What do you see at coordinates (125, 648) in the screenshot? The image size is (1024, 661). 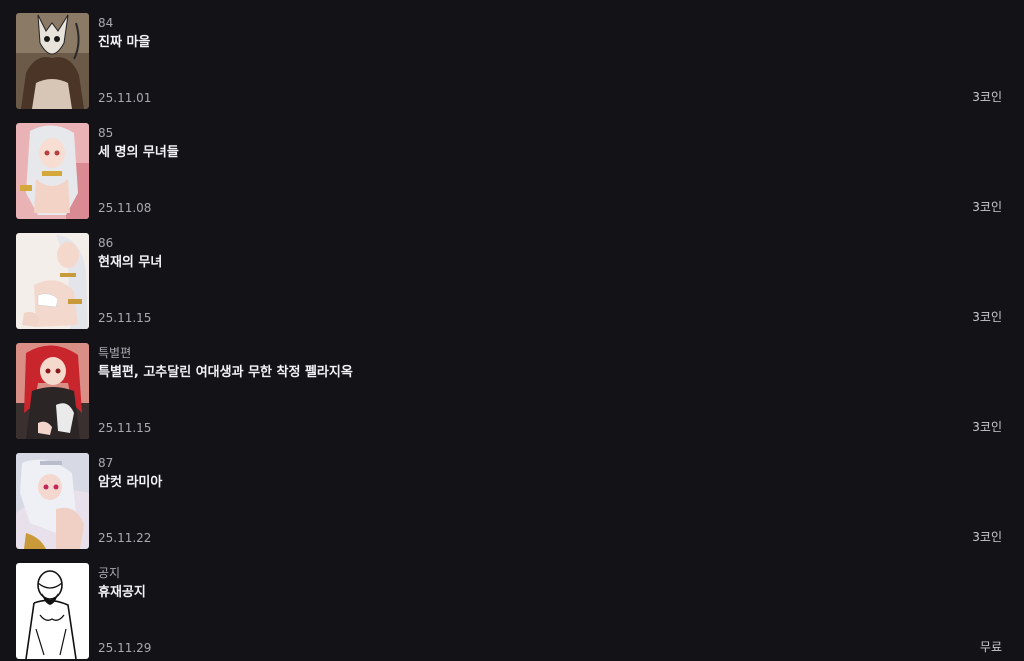 I see `episode-date: 25.11.29` at bounding box center [125, 648].